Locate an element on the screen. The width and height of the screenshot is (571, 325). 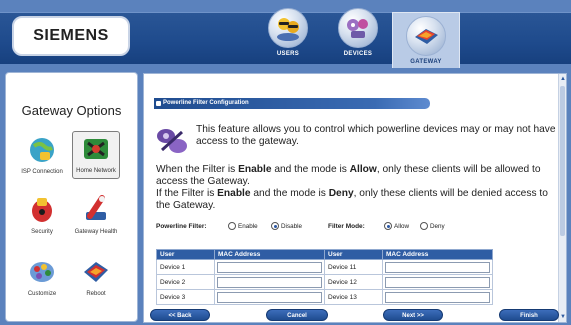
filter-disable-radio: Disable is located at coordinates (286, 226).